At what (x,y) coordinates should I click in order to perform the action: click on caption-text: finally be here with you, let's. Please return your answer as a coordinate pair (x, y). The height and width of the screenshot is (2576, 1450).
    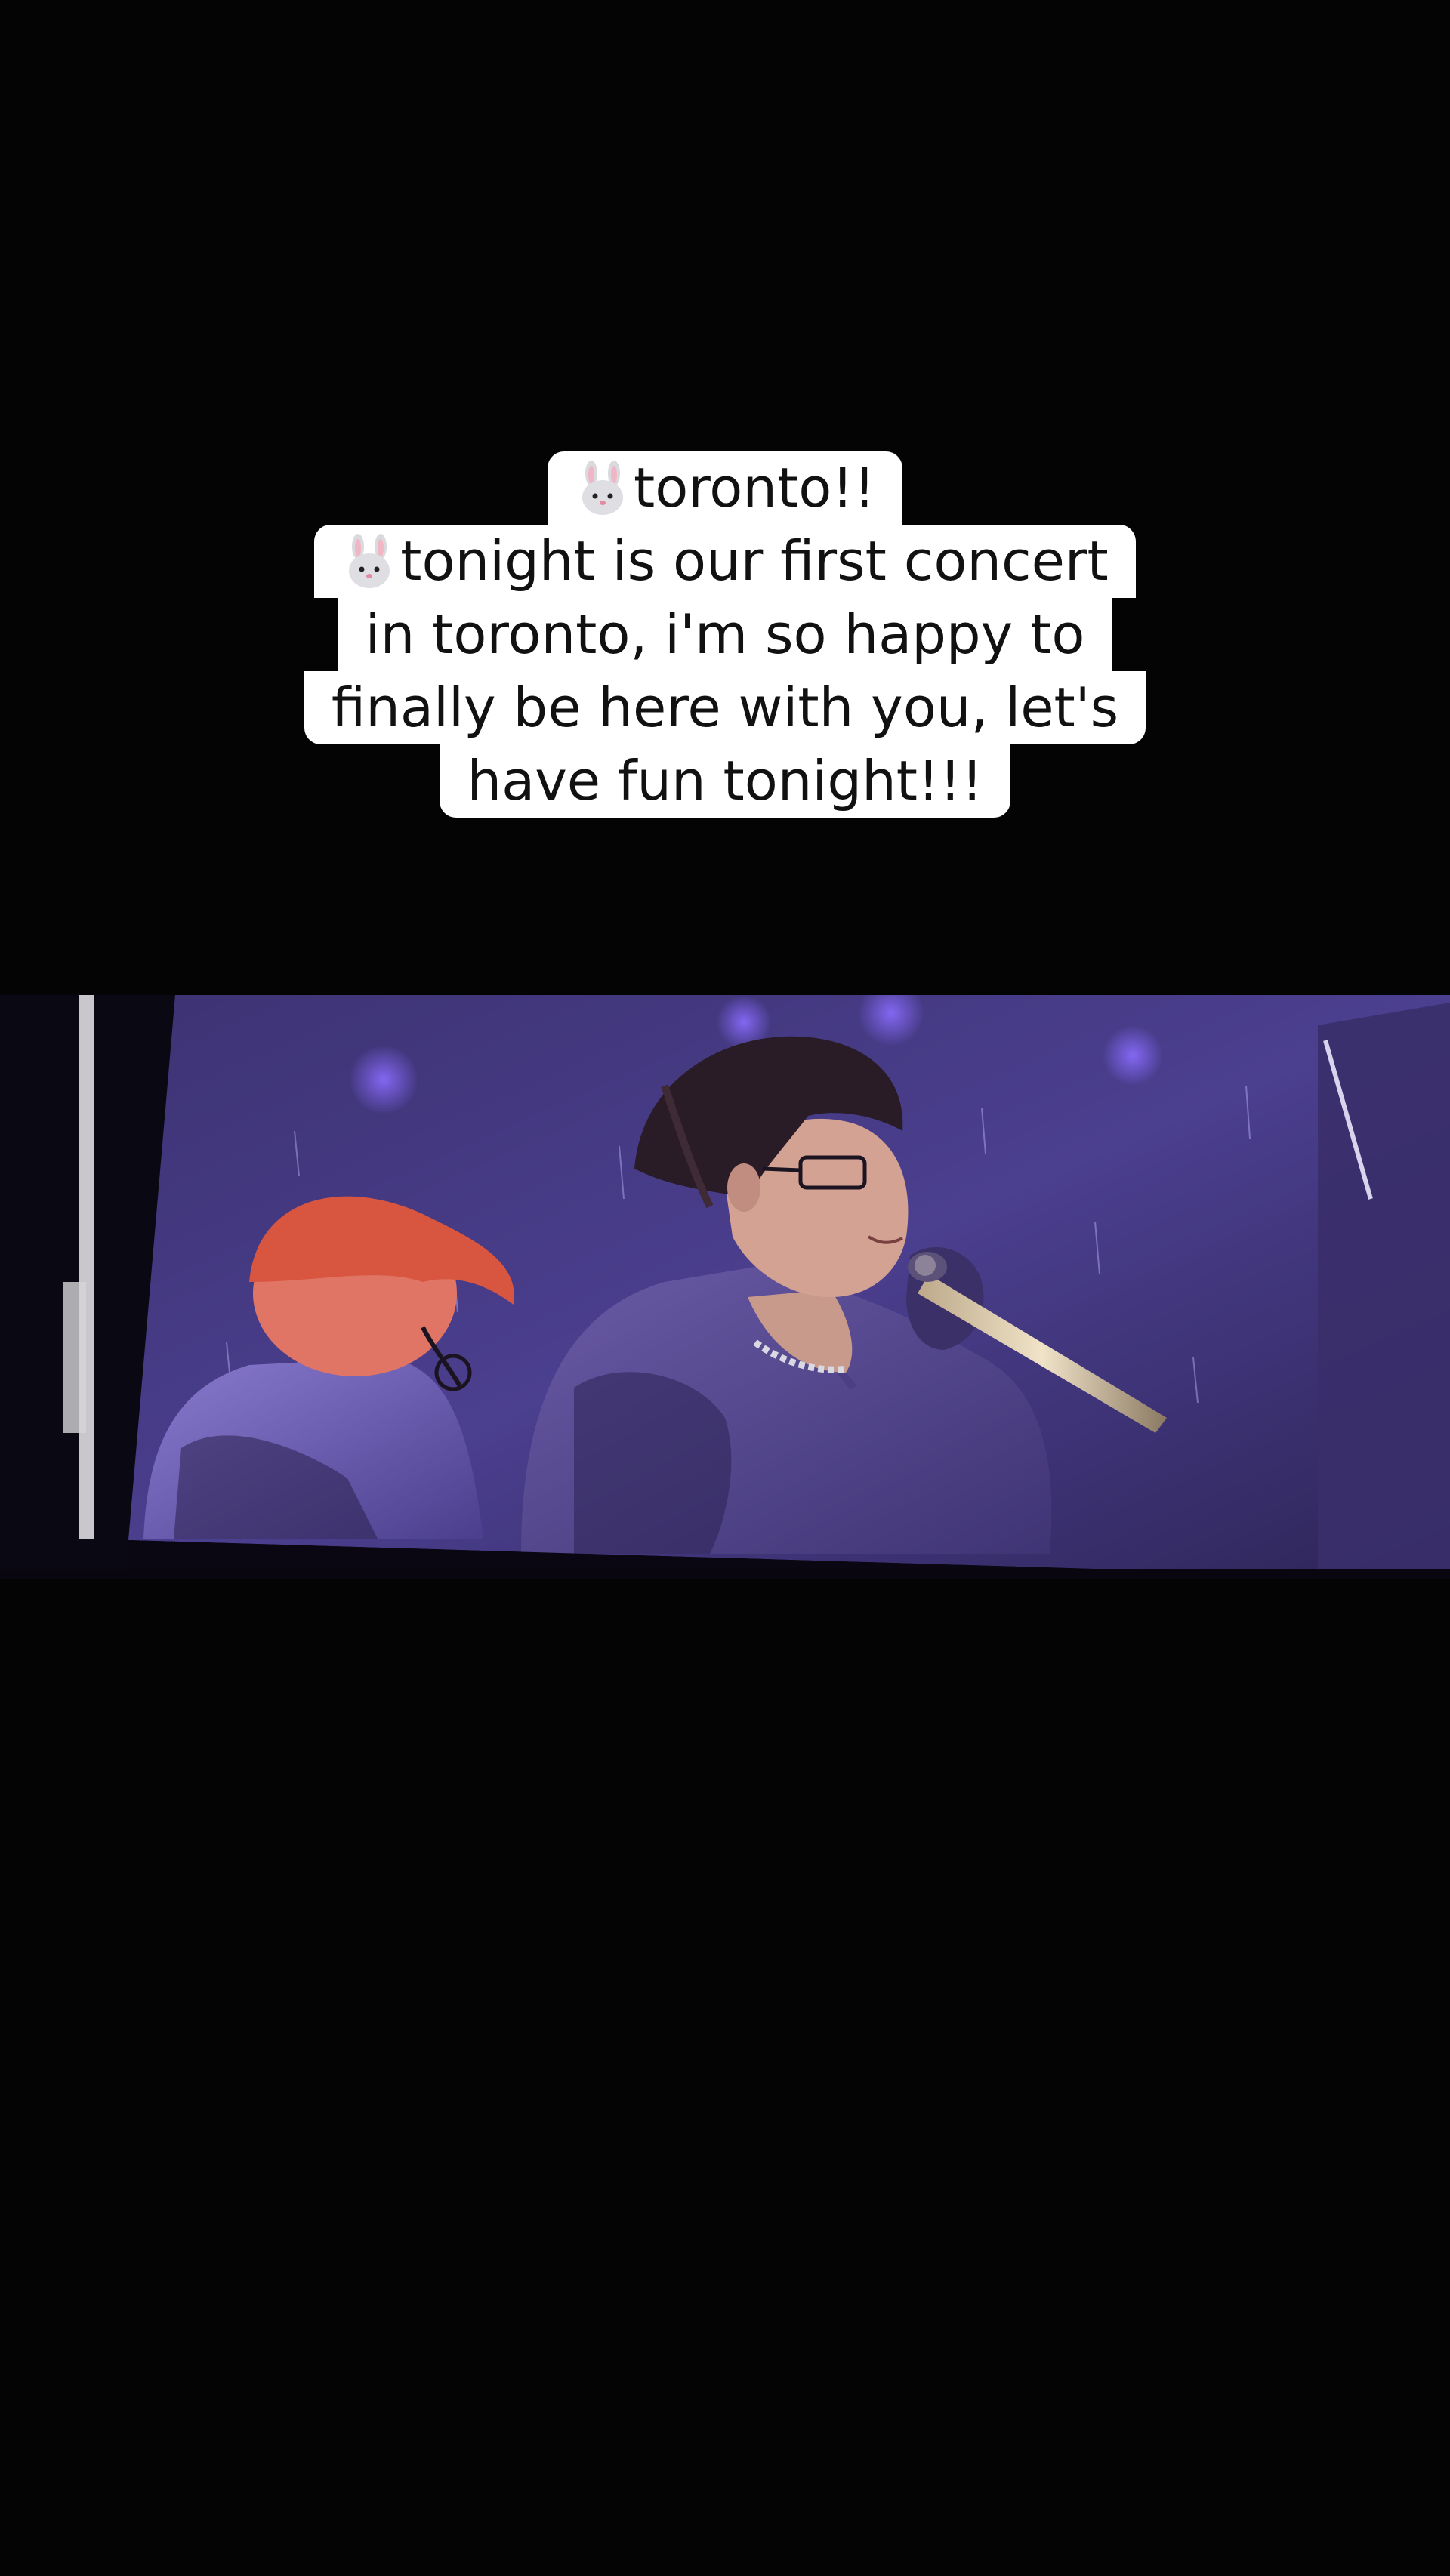
    Looking at the image, I should click on (725, 707).